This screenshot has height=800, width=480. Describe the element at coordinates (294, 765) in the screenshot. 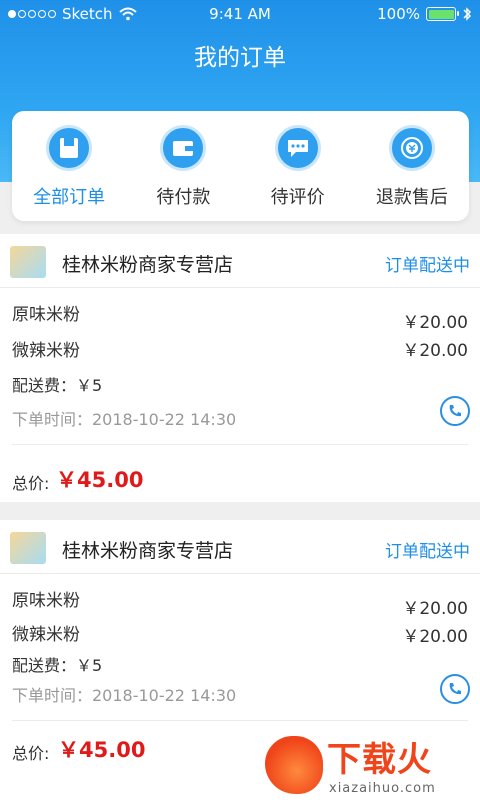

I see `flame-logo-icon` at that location.